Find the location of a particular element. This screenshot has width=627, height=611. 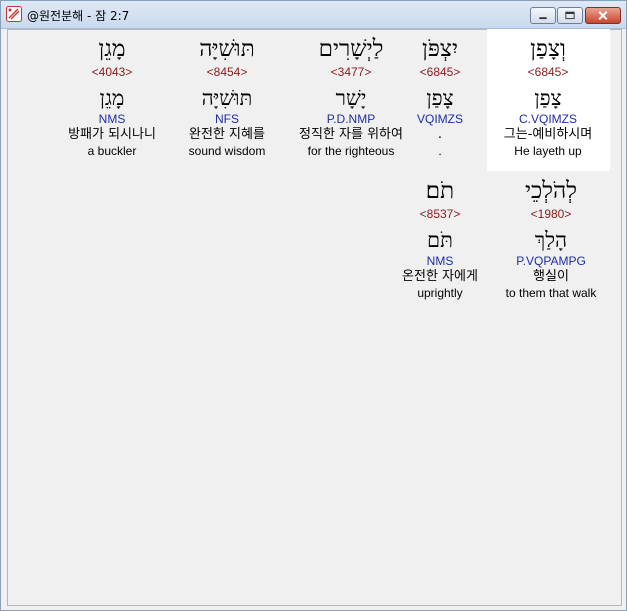

minimize-button is located at coordinates (543, 15).